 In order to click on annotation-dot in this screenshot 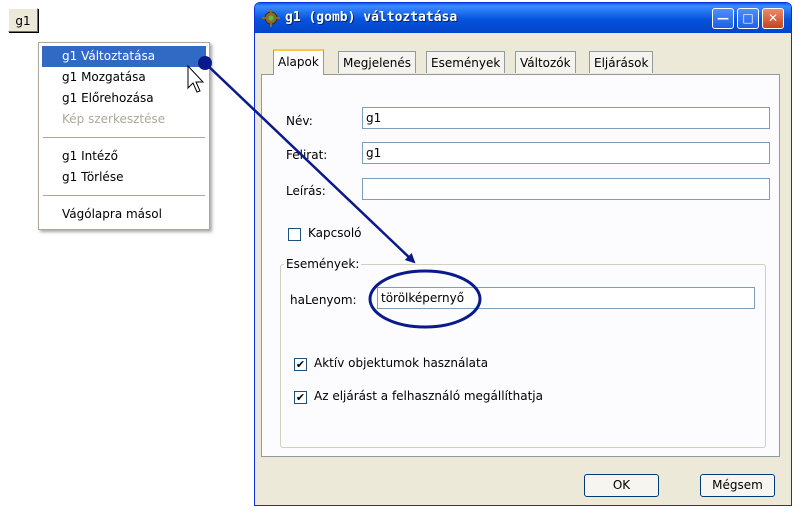, I will do `click(205, 63)`.